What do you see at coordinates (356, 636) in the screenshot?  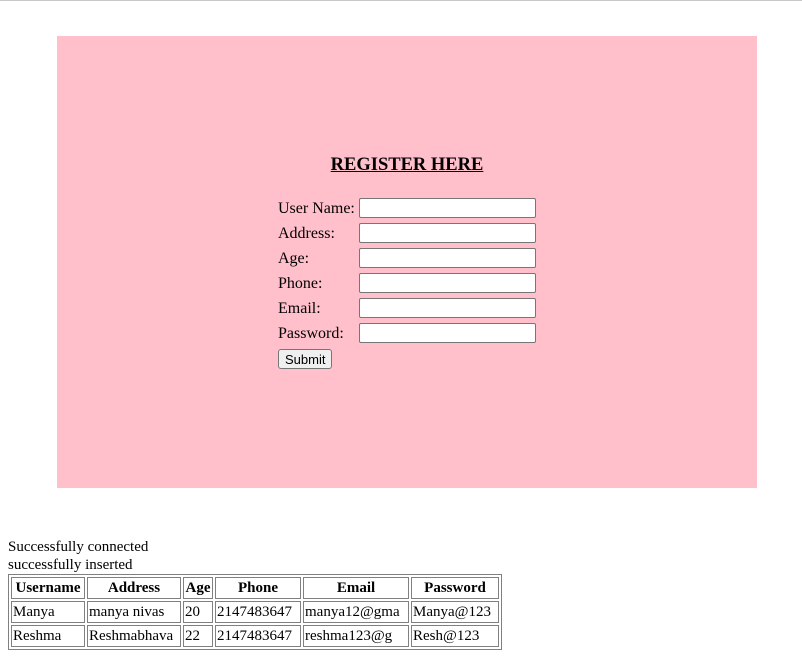 I see `cell-email: reshma123@g` at bounding box center [356, 636].